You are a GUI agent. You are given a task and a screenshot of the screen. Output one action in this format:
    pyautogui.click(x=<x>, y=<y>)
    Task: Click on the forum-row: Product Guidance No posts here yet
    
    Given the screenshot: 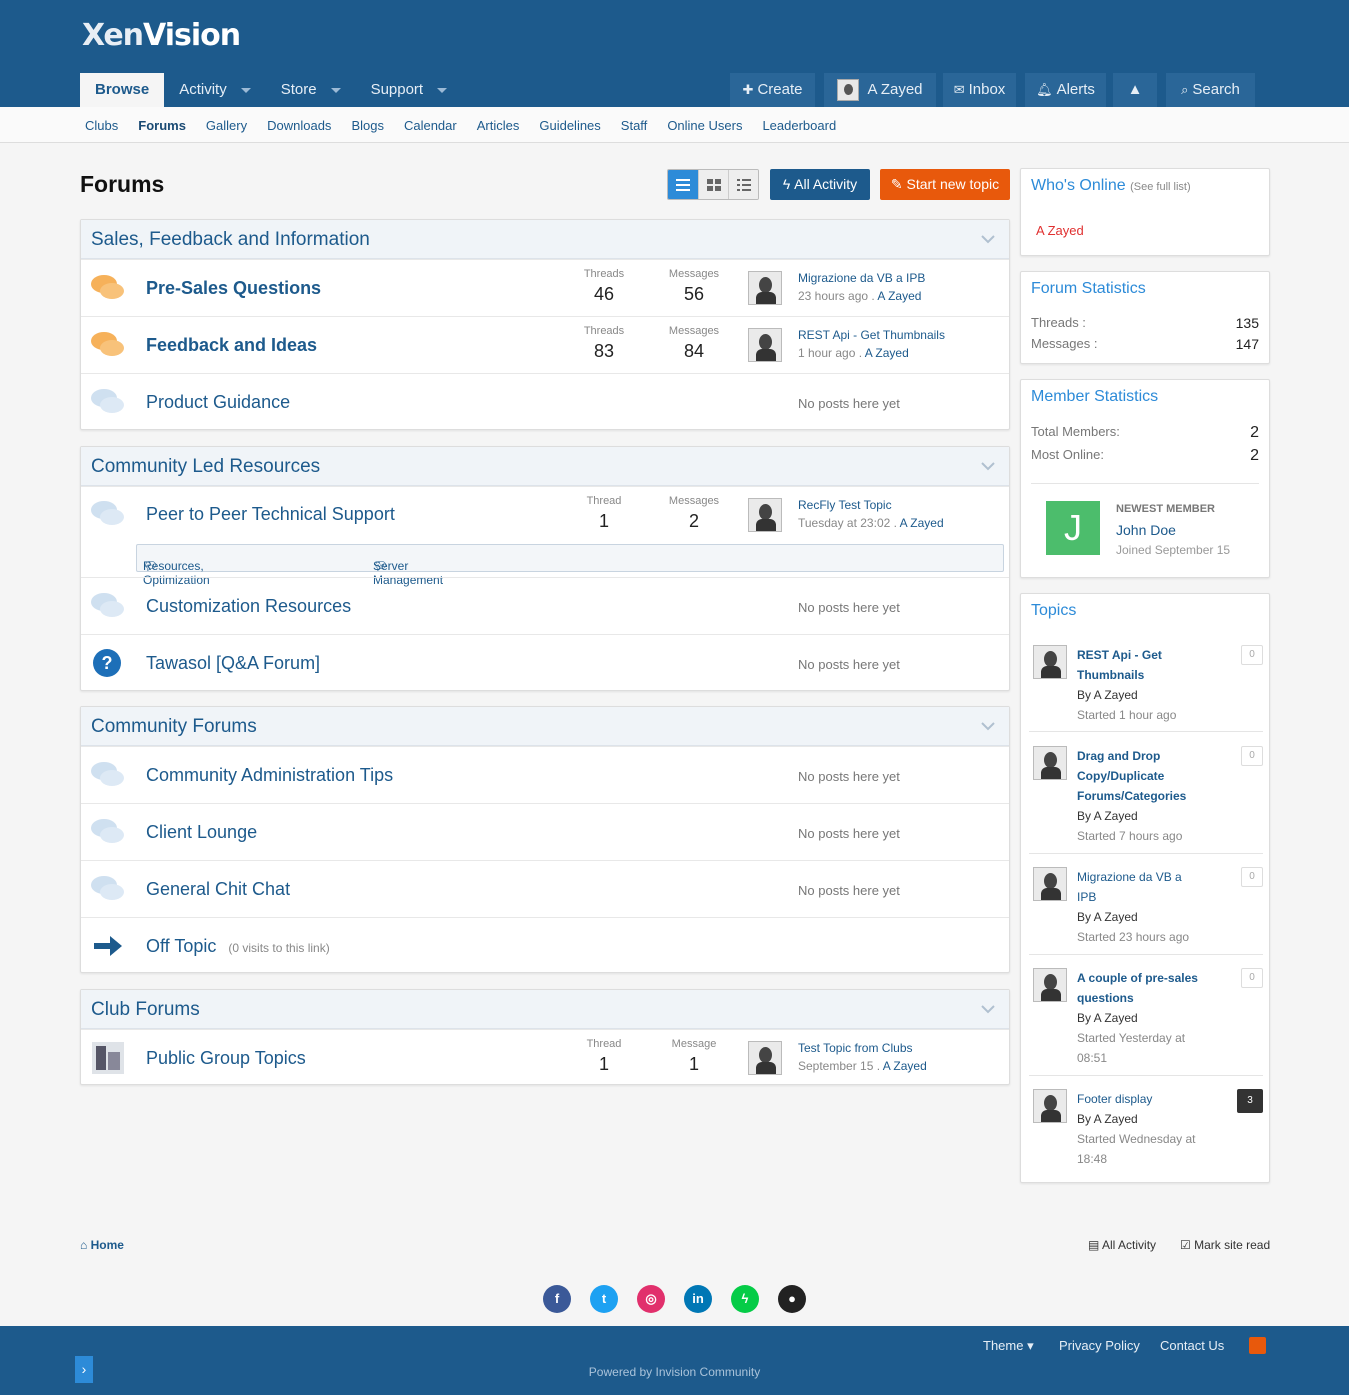 What is the action you would take?
    pyautogui.click(x=545, y=401)
    